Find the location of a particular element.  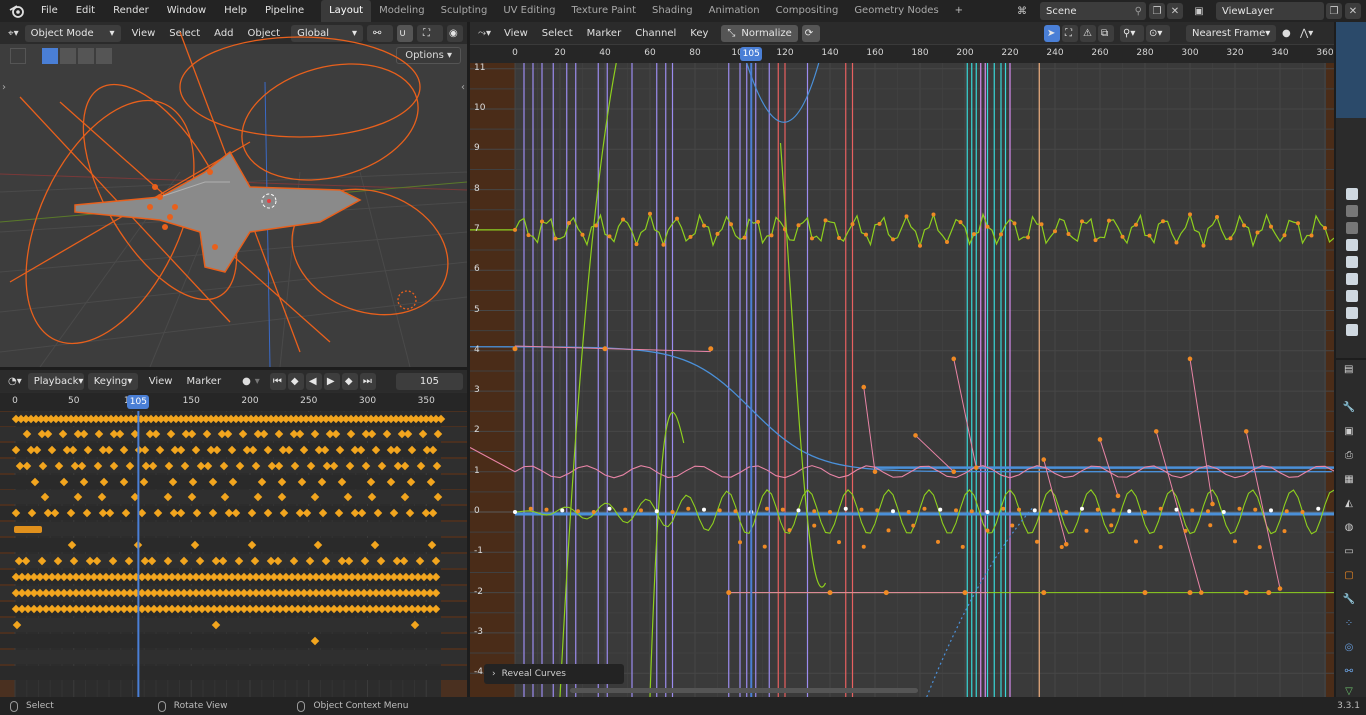

reveal-curves-panel: › Reveal Curves is located at coordinates (554, 674).